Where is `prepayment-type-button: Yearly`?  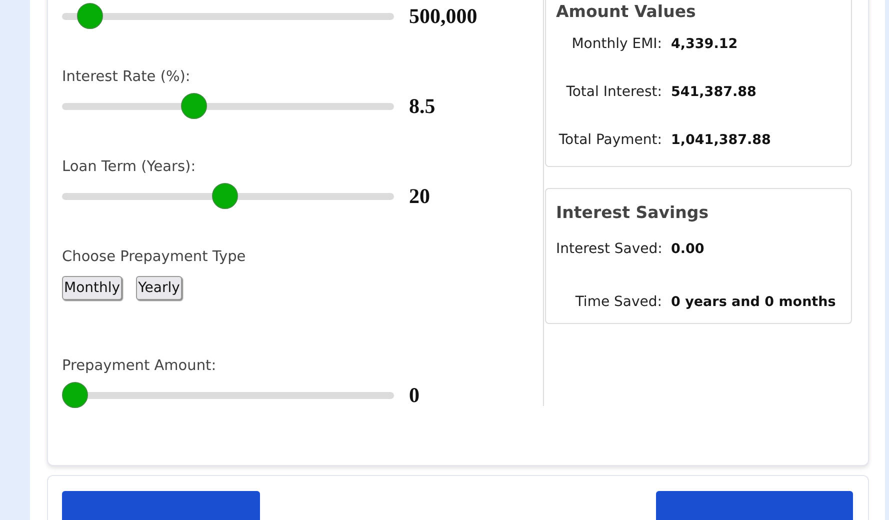 prepayment-type-button: Yearly is located at coordinates (159, 288).